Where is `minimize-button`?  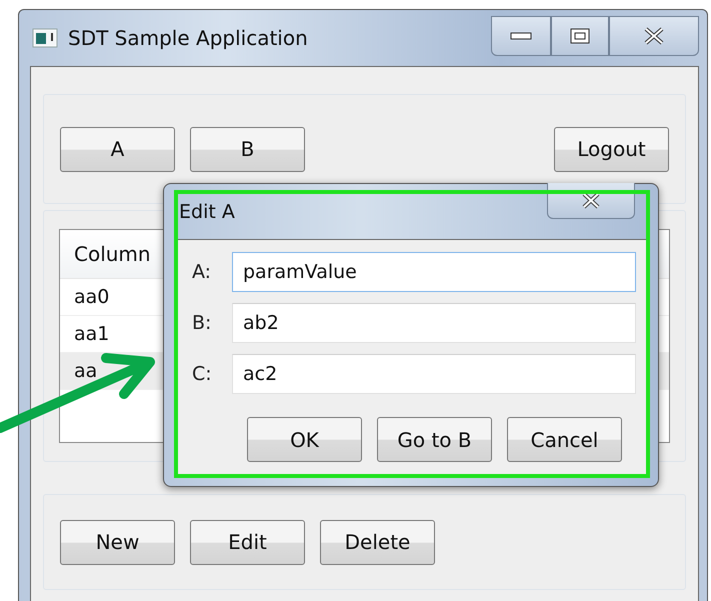 minimize-button is located at coordinates (521, 36).